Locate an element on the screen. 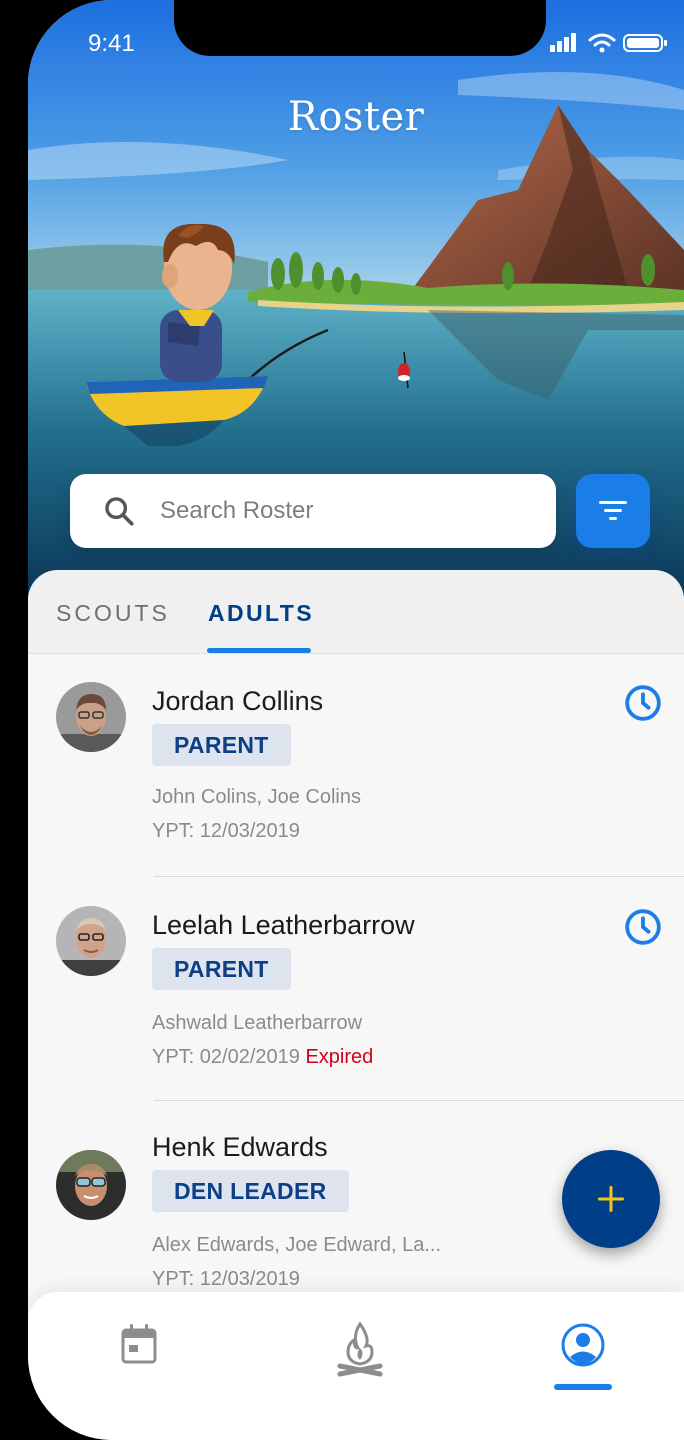  search-bar is located at coordinates (313, 511).